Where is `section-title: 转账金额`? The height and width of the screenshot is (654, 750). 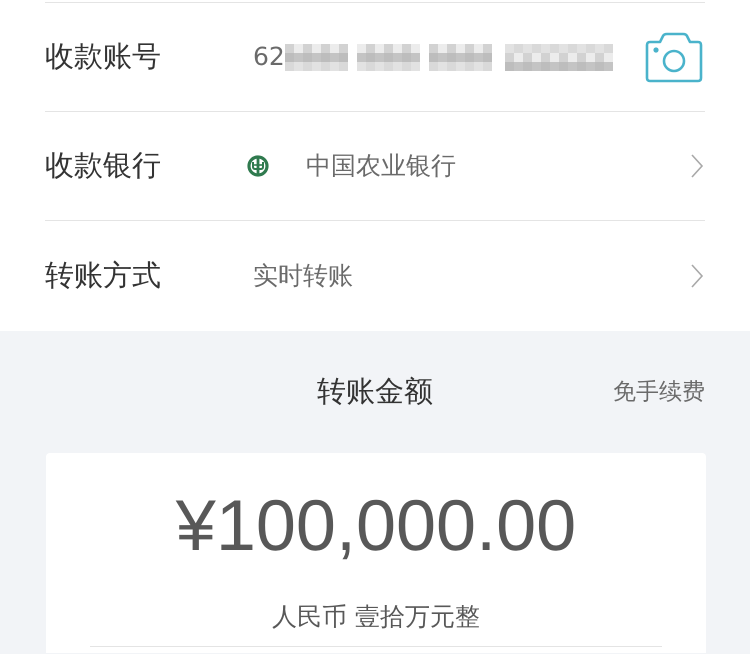
section-title: 转账金额 is located at coordinates (375, 391).